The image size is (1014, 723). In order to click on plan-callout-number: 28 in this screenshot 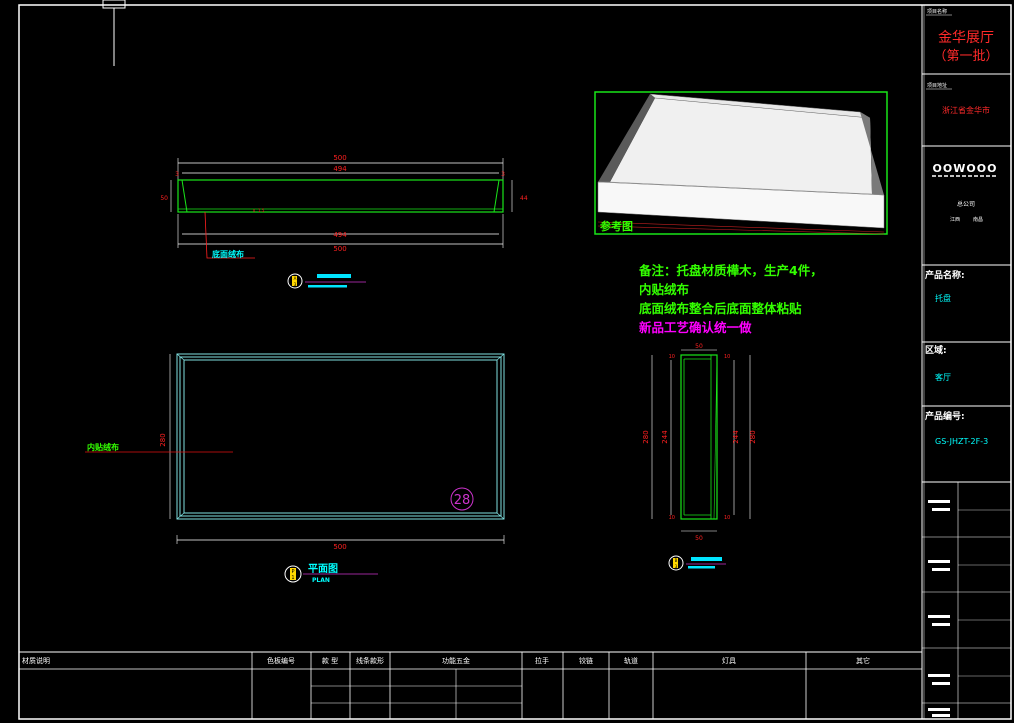, I will do `click(462, 500)`.